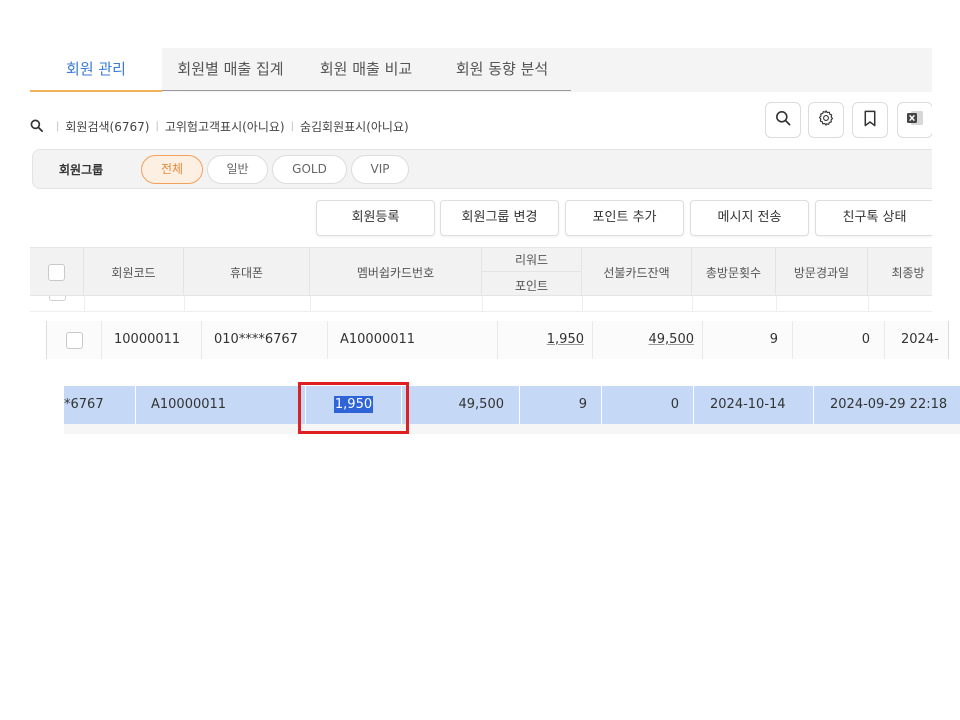 This screenshot has height=720, width=960. What do you see at coordinates (734, 272) in the screenshot?
I see `header-total-visits: 총방문횟수` at bounding box center [734, 272].